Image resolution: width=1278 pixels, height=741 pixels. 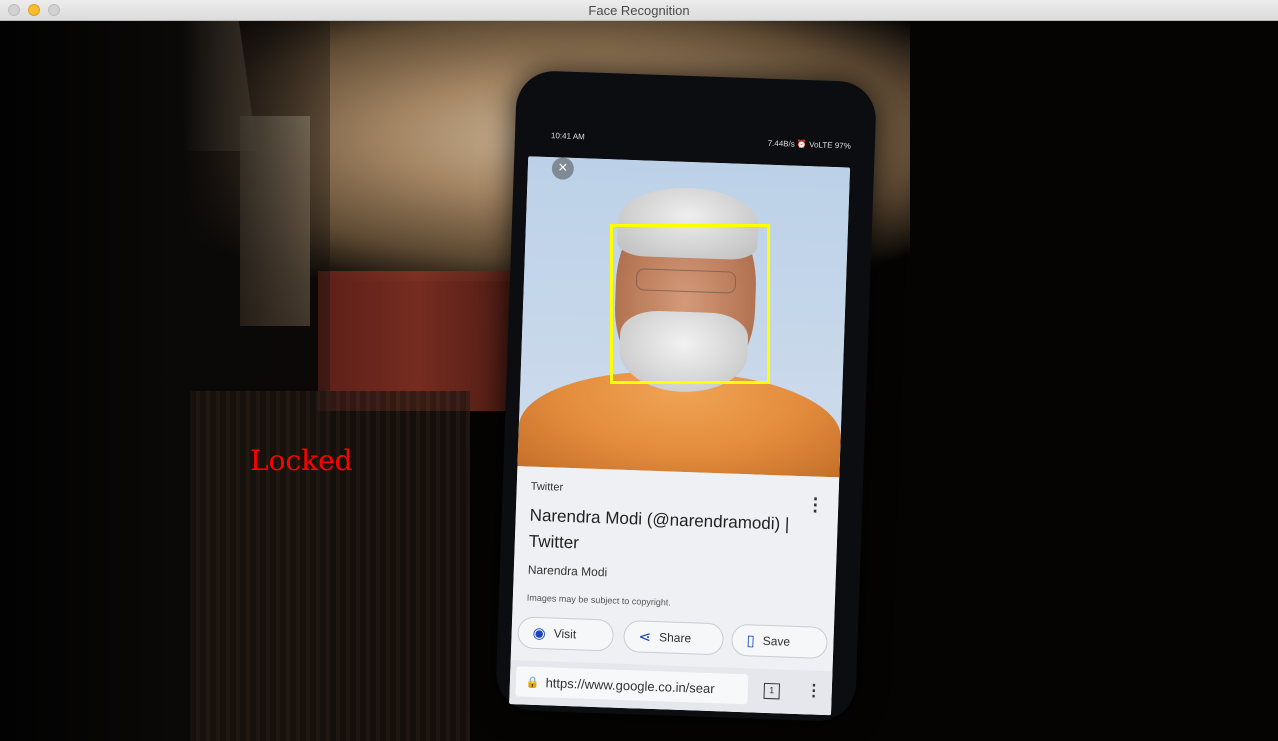 What do you see at coordinates (772, 691) in the screenshot?
I see `tab-switcher-button: 1` at bounding box center [772, 691].